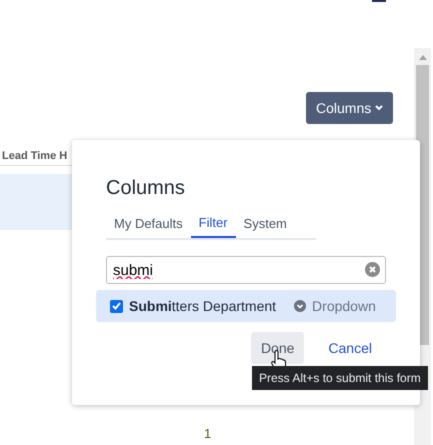 The height and width of the screenshot is (445, 433). What do you see at coordinates (350, 108) in the screenshot?
I see `columns-button: Columns` at bounding box center [350, 108].